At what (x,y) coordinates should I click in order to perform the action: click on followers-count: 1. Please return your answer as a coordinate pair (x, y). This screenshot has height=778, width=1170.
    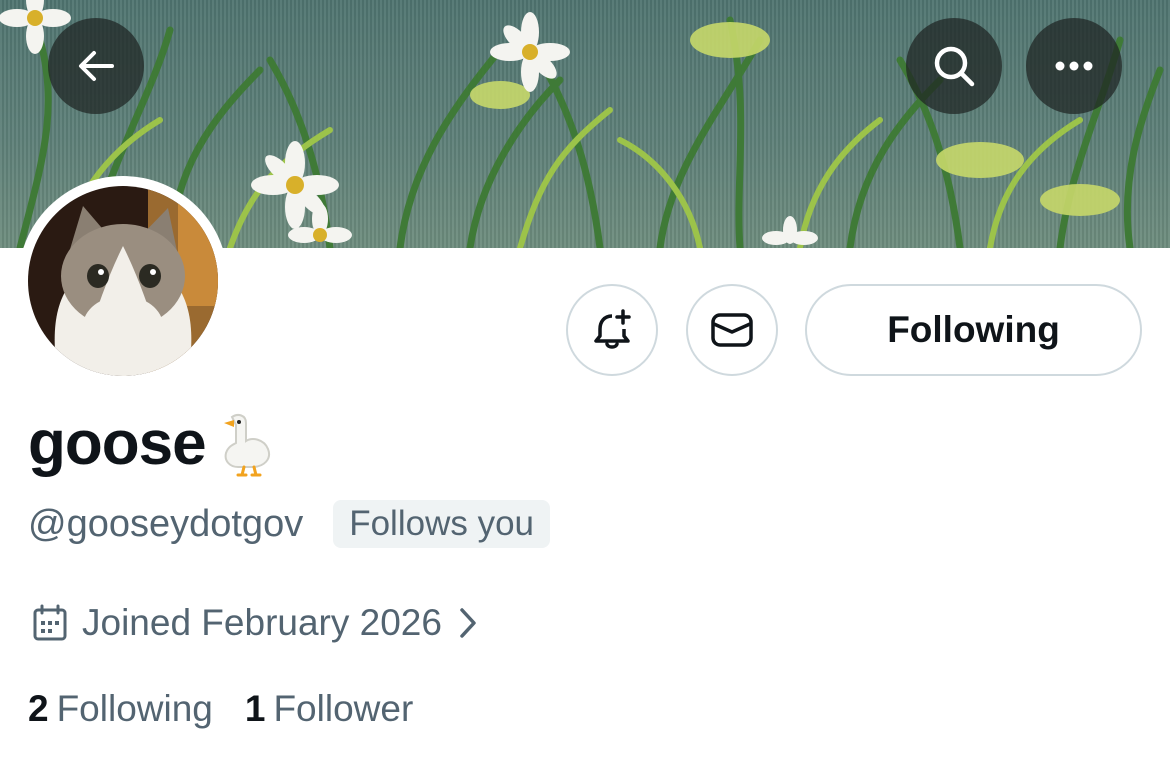
    Looking at the image, I should click on (255, 708).